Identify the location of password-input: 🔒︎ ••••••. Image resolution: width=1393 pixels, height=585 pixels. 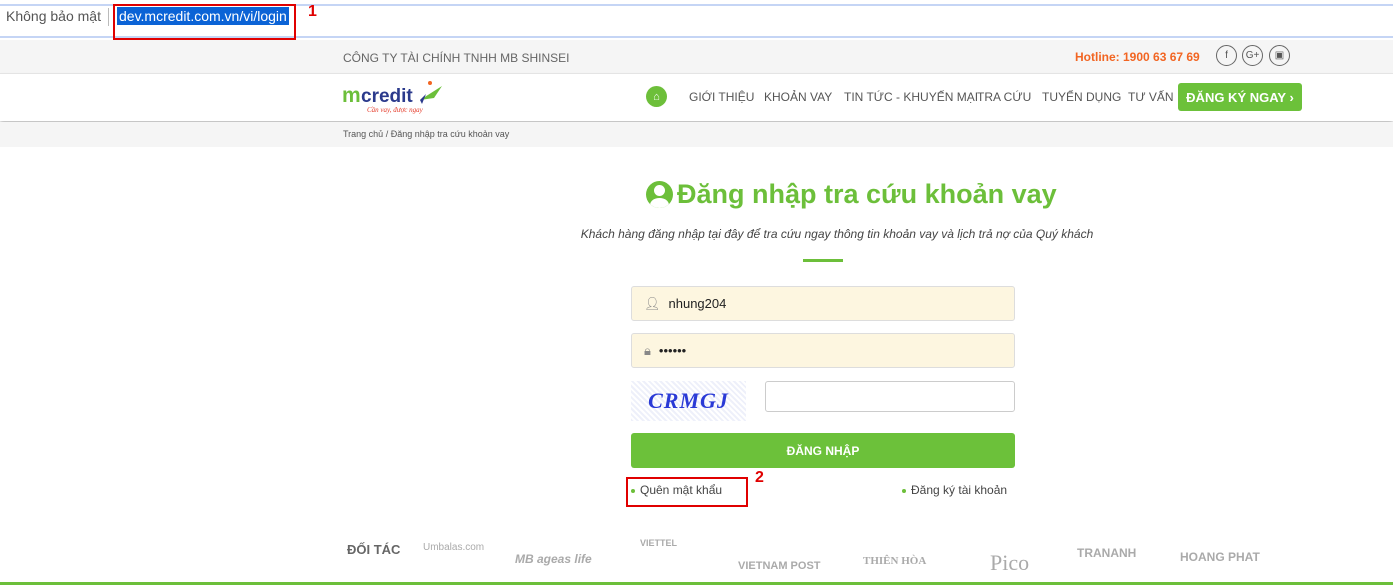
(823, 350).